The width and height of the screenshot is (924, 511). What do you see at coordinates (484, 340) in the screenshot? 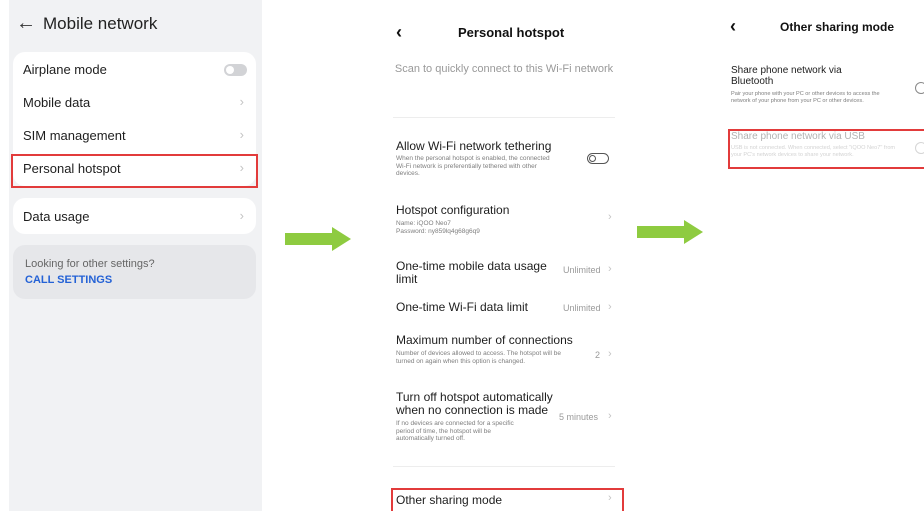
I see `max-conn-title: Maximum number of connections` at bounding box center [484, 340].